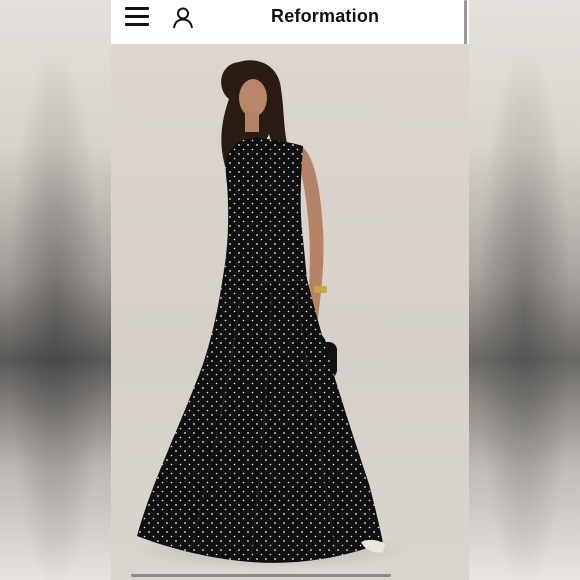 The image size is (580, 580). What do you see at coordinates (261, 575) in the screenshot?
I see `home-indicator` at bounding box center [261, 575].